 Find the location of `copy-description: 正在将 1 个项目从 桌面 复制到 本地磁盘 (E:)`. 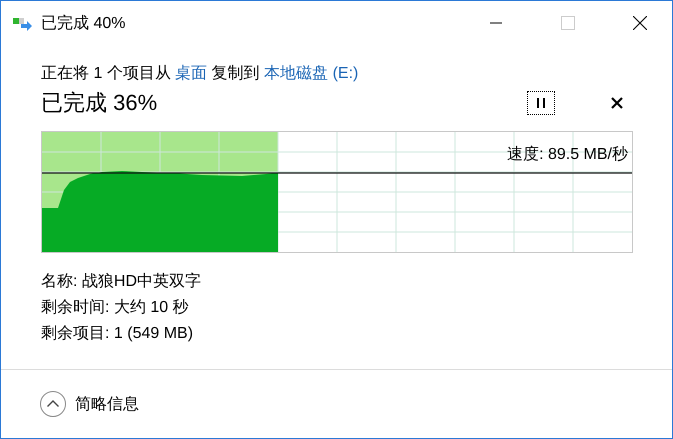

copy-description: 正在将 1 个项目从 桌面 复制到 本地磁盘 (E:) is located at coordinates (200, 74).